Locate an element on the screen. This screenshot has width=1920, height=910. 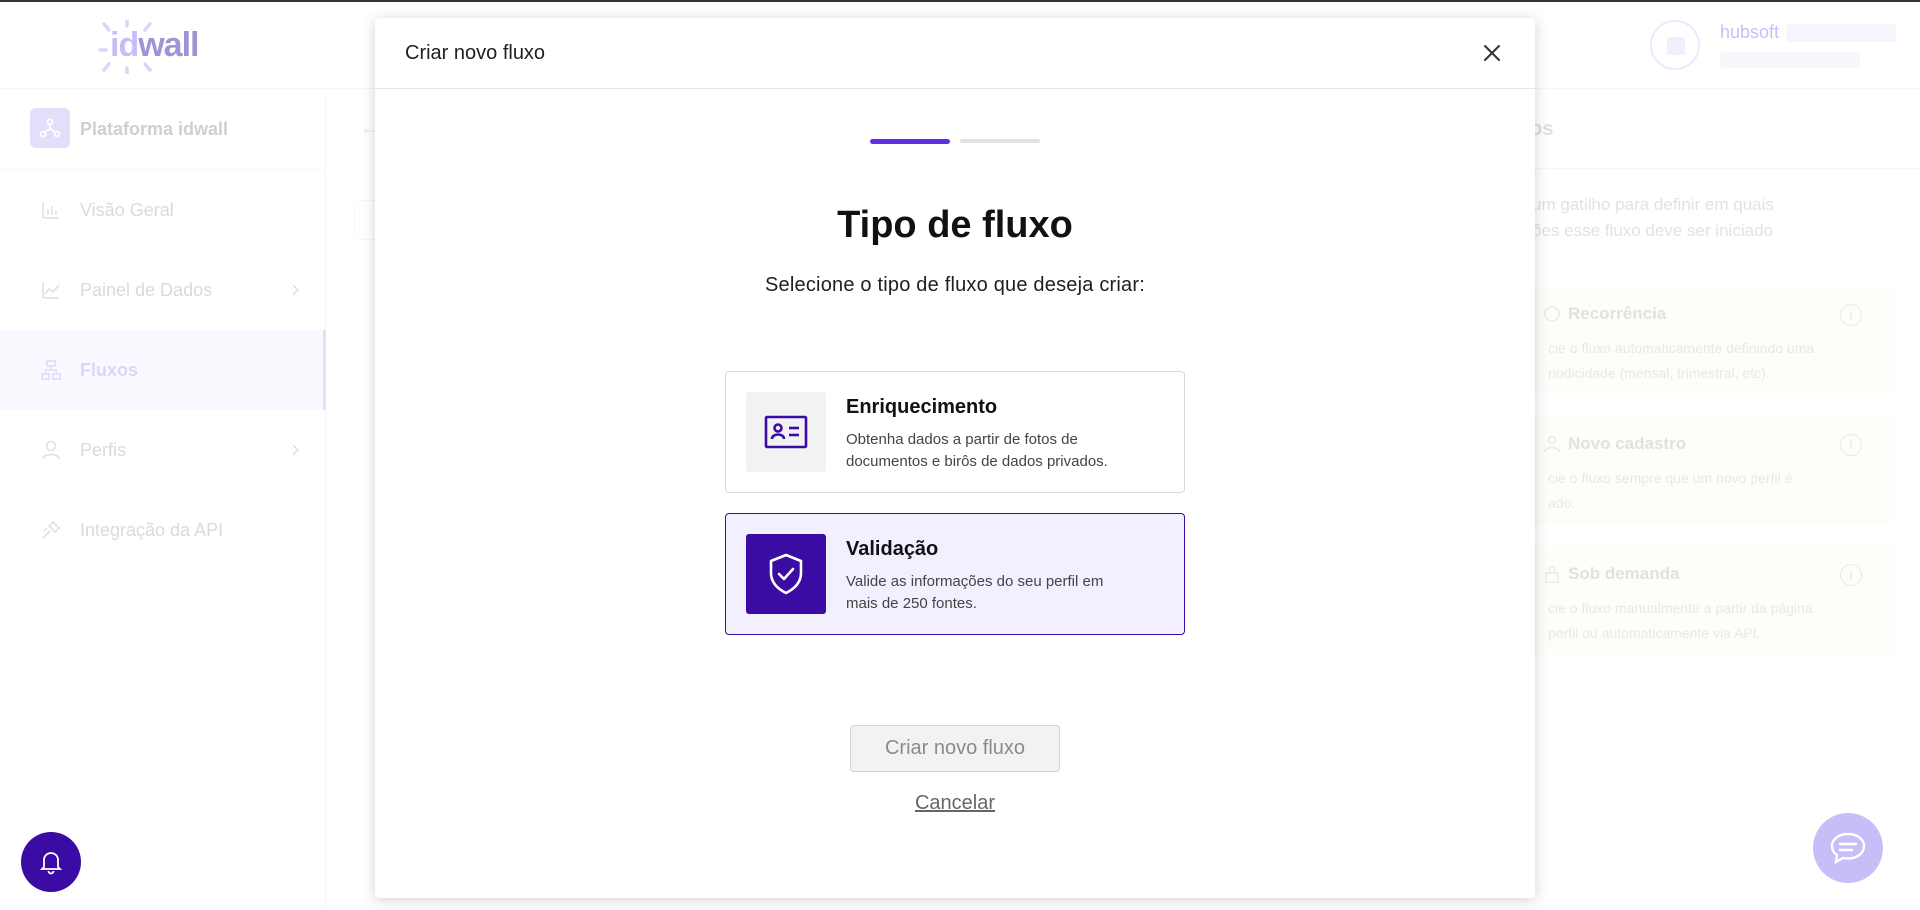
option-title: Validação is located at coordinates (892, 549).